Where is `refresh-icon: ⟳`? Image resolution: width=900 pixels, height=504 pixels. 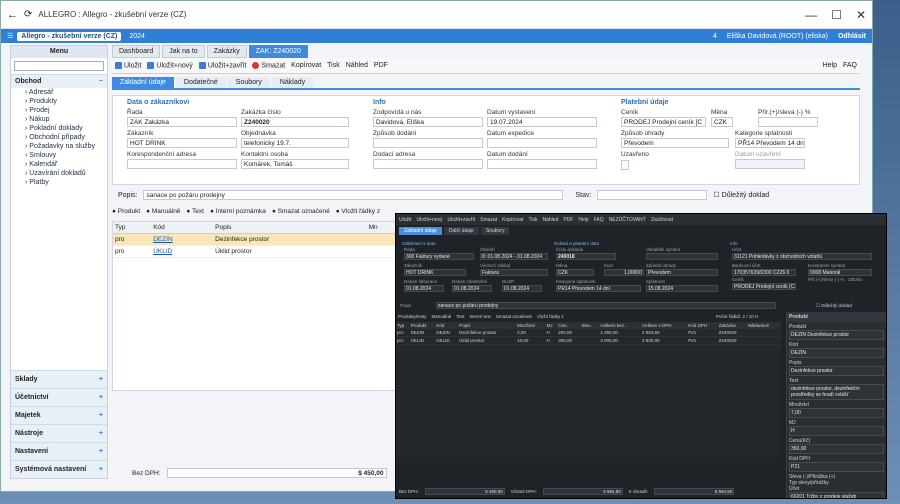
refresh-icon: ⟳ is located at coordinates (28, 14).